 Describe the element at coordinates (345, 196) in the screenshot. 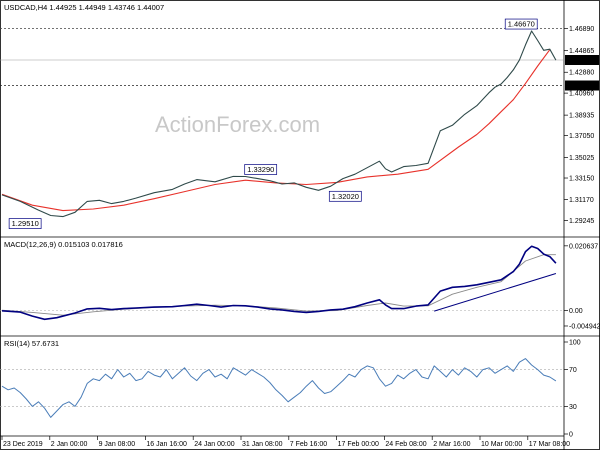

I see `swing-label: 1.32020` at that location.